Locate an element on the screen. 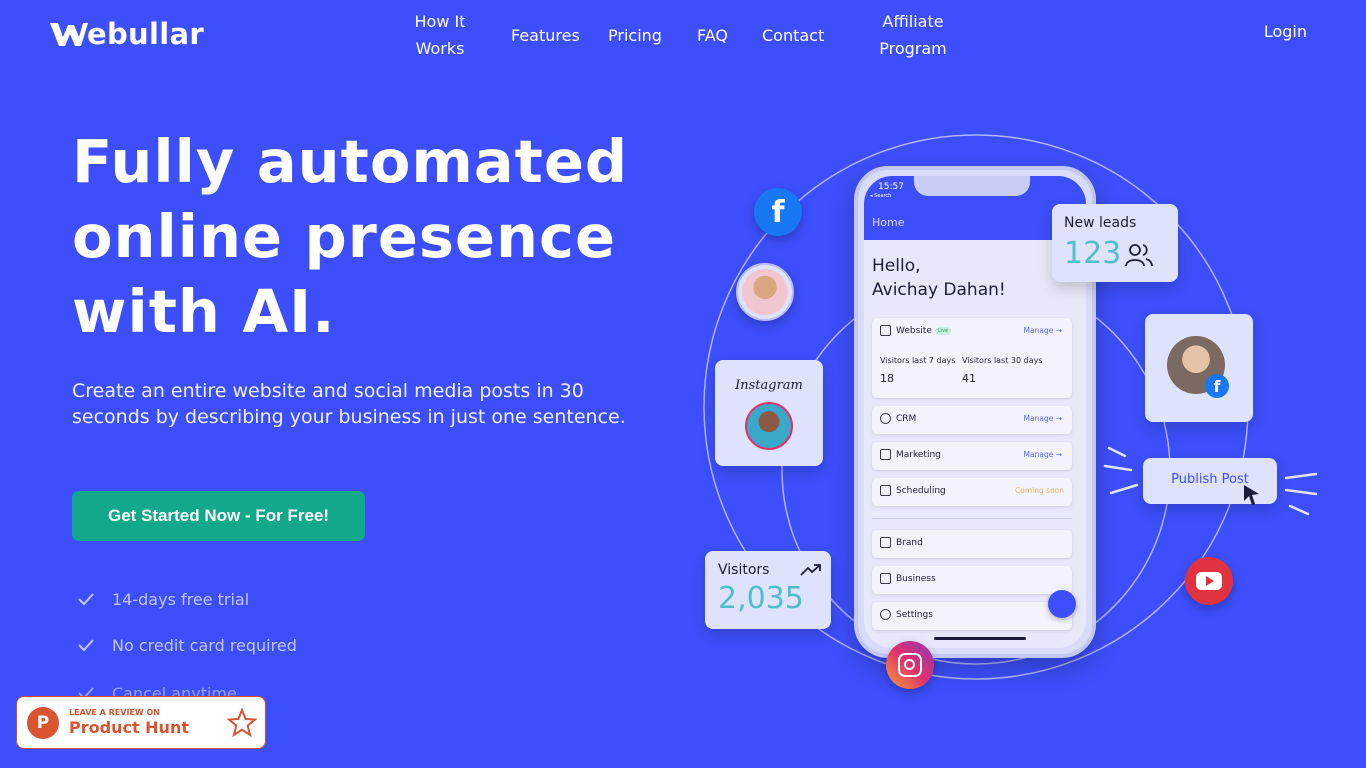 The width and height of the screenshot is (1366, 768). brand-label: Brand is located at coordinates (909, 543).